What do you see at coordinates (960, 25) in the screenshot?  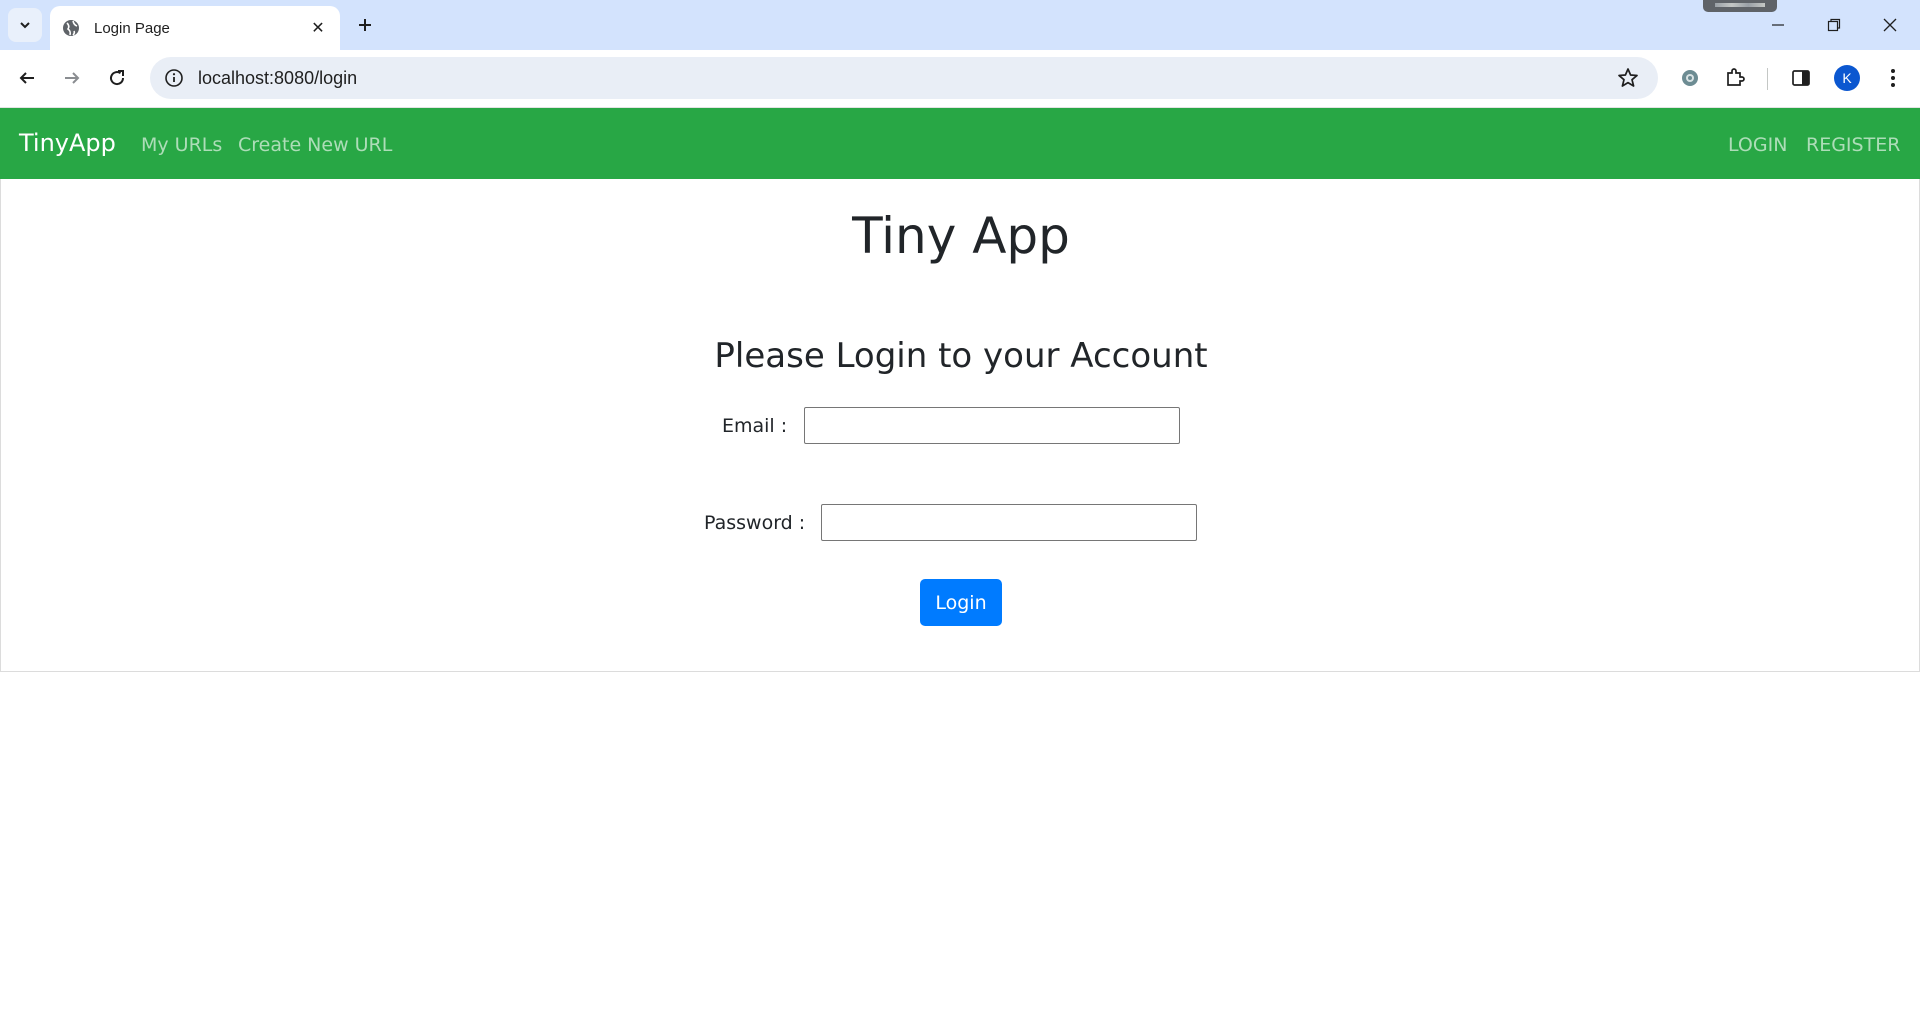 I see `browser-tab-bar: Login Page ✕` at bounding box center [960, 25].